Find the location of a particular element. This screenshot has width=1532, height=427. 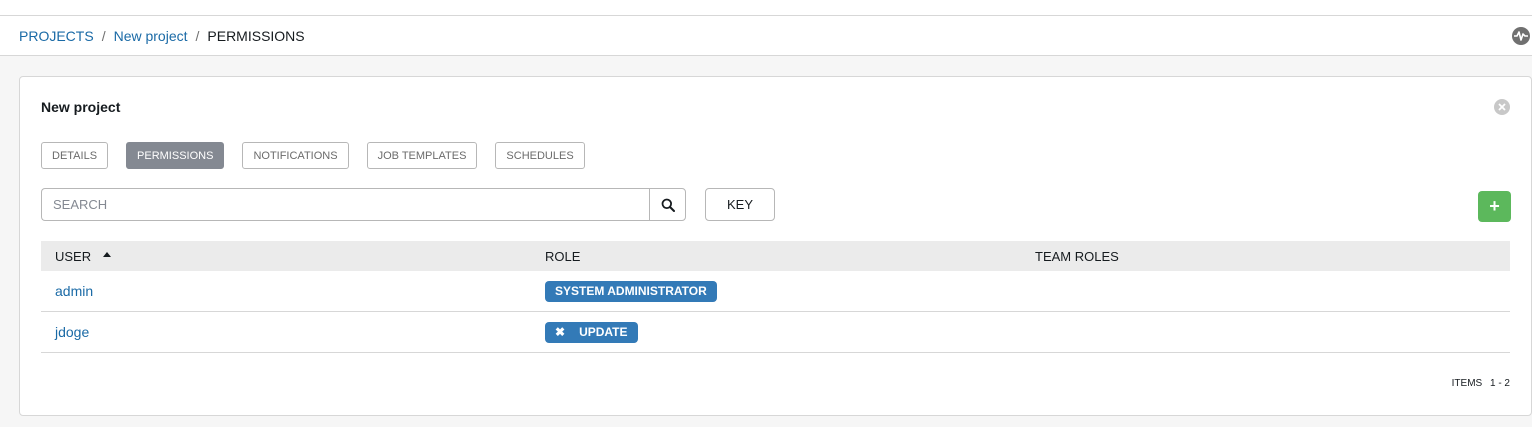

column-header-team-roles: TEAM ROLES is located at coordinates (1265, 256).